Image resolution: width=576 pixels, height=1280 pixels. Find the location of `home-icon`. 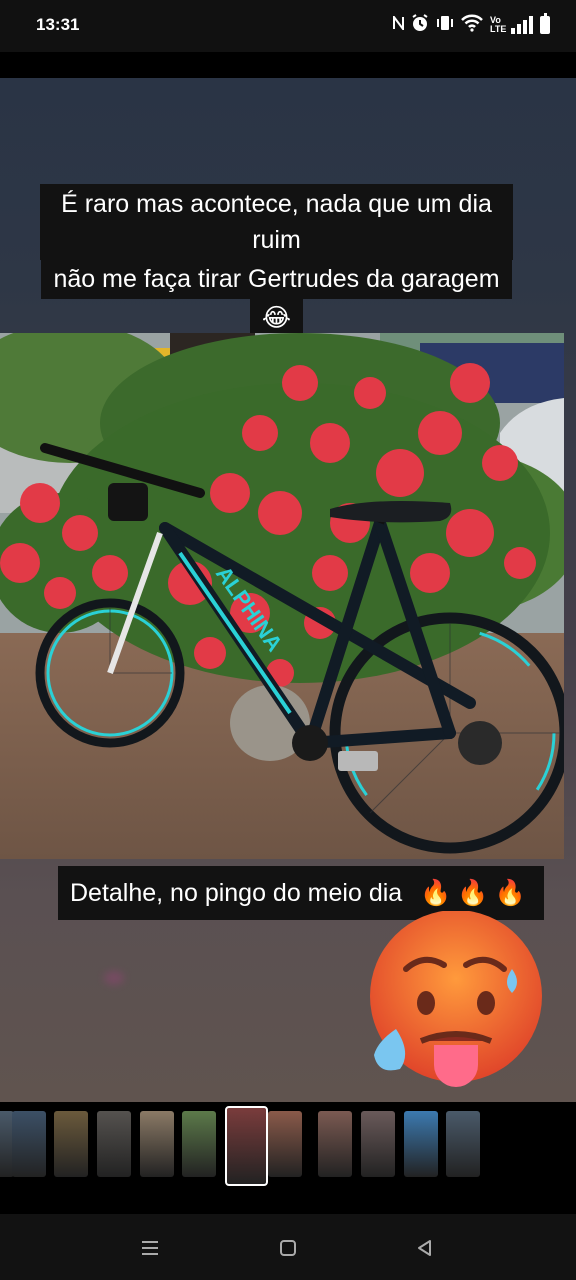

home-icon is located at coordinates (288, 1248).